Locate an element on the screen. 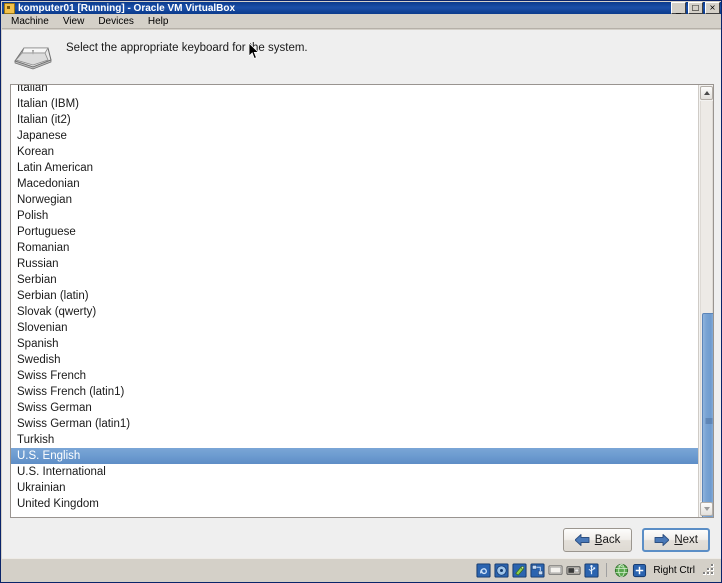  back-button: Back is located at coordinates (597, 540).